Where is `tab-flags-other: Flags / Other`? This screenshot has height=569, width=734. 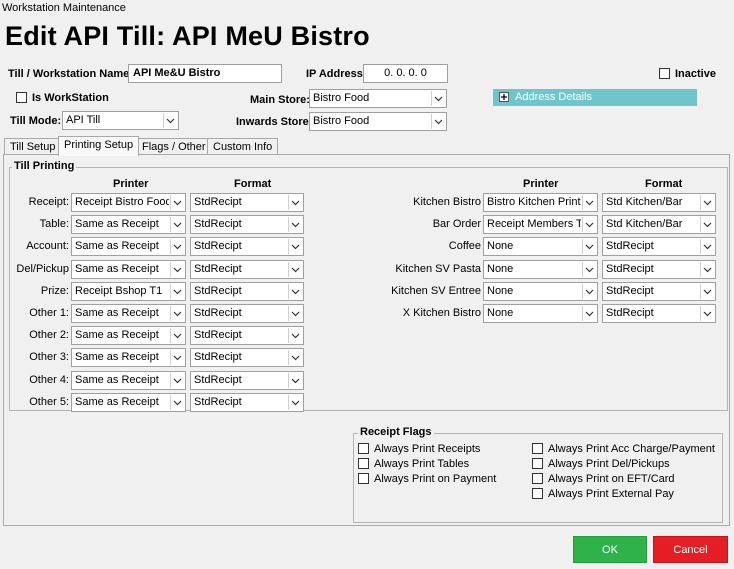
tab-flags-other: Flags / Other is located at coordinates (174, 146).